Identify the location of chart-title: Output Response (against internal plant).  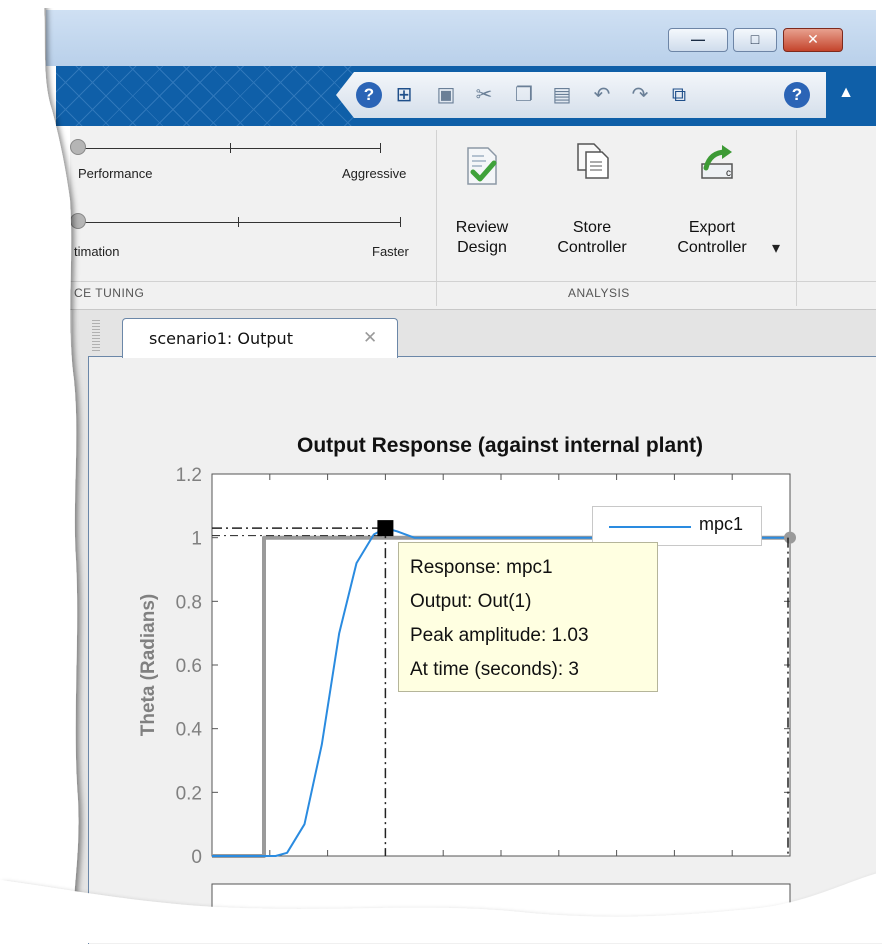
(500, 445).